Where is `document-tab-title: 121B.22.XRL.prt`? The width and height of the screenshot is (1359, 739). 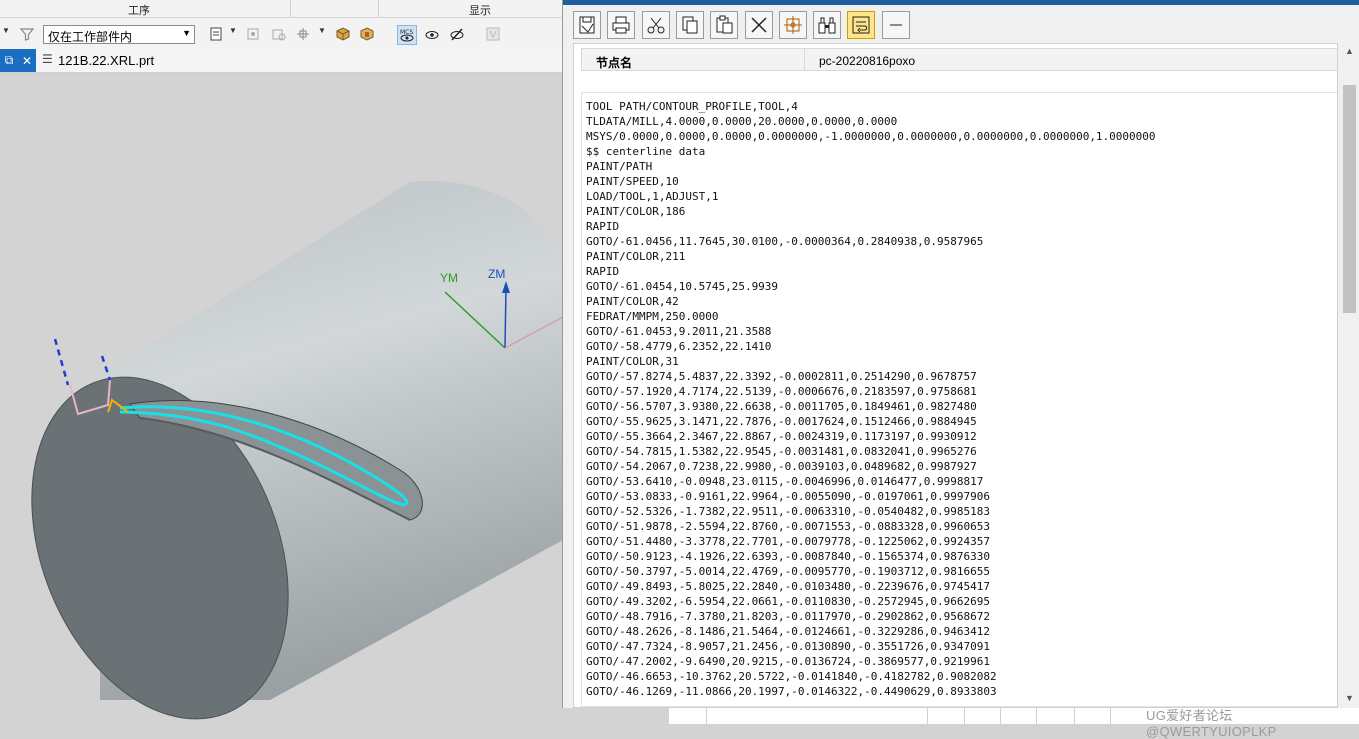 document-tab-title: 121B.22.XRL.prt is located at coordinates (106, 60).